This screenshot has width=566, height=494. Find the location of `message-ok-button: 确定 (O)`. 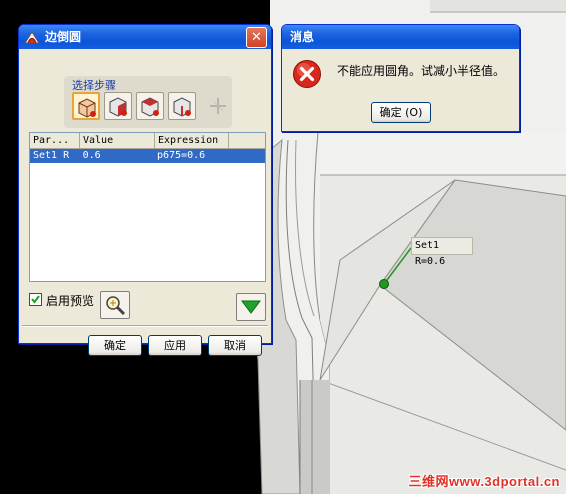

message-ok-button: 确定 (O) is located at coordinates (401, 112).